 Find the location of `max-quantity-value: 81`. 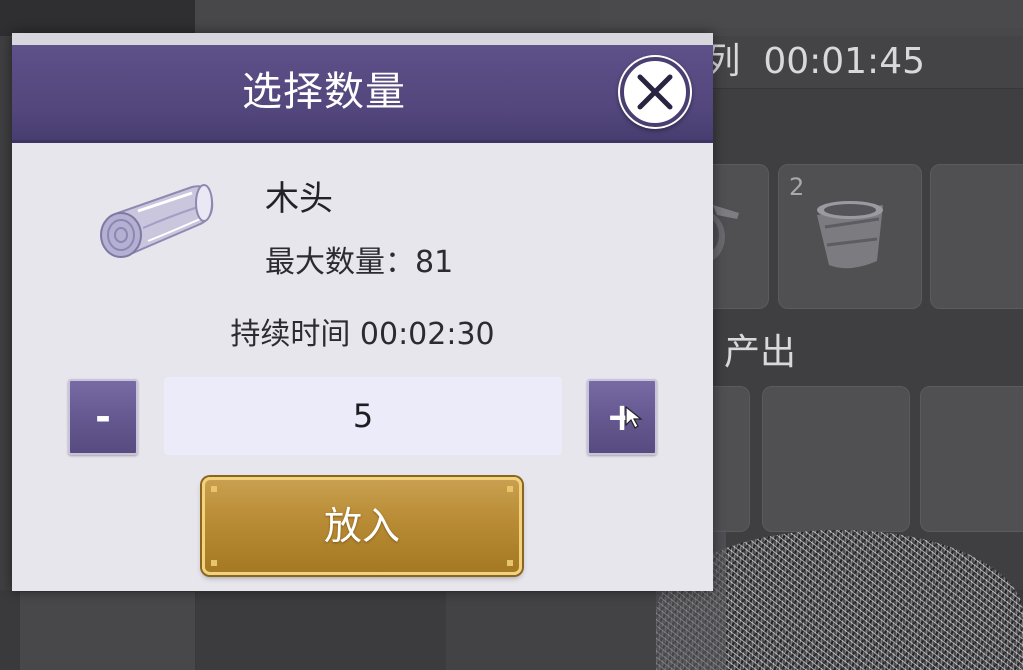

max-quantity-value: 81 is located at coordinates (434, 262).